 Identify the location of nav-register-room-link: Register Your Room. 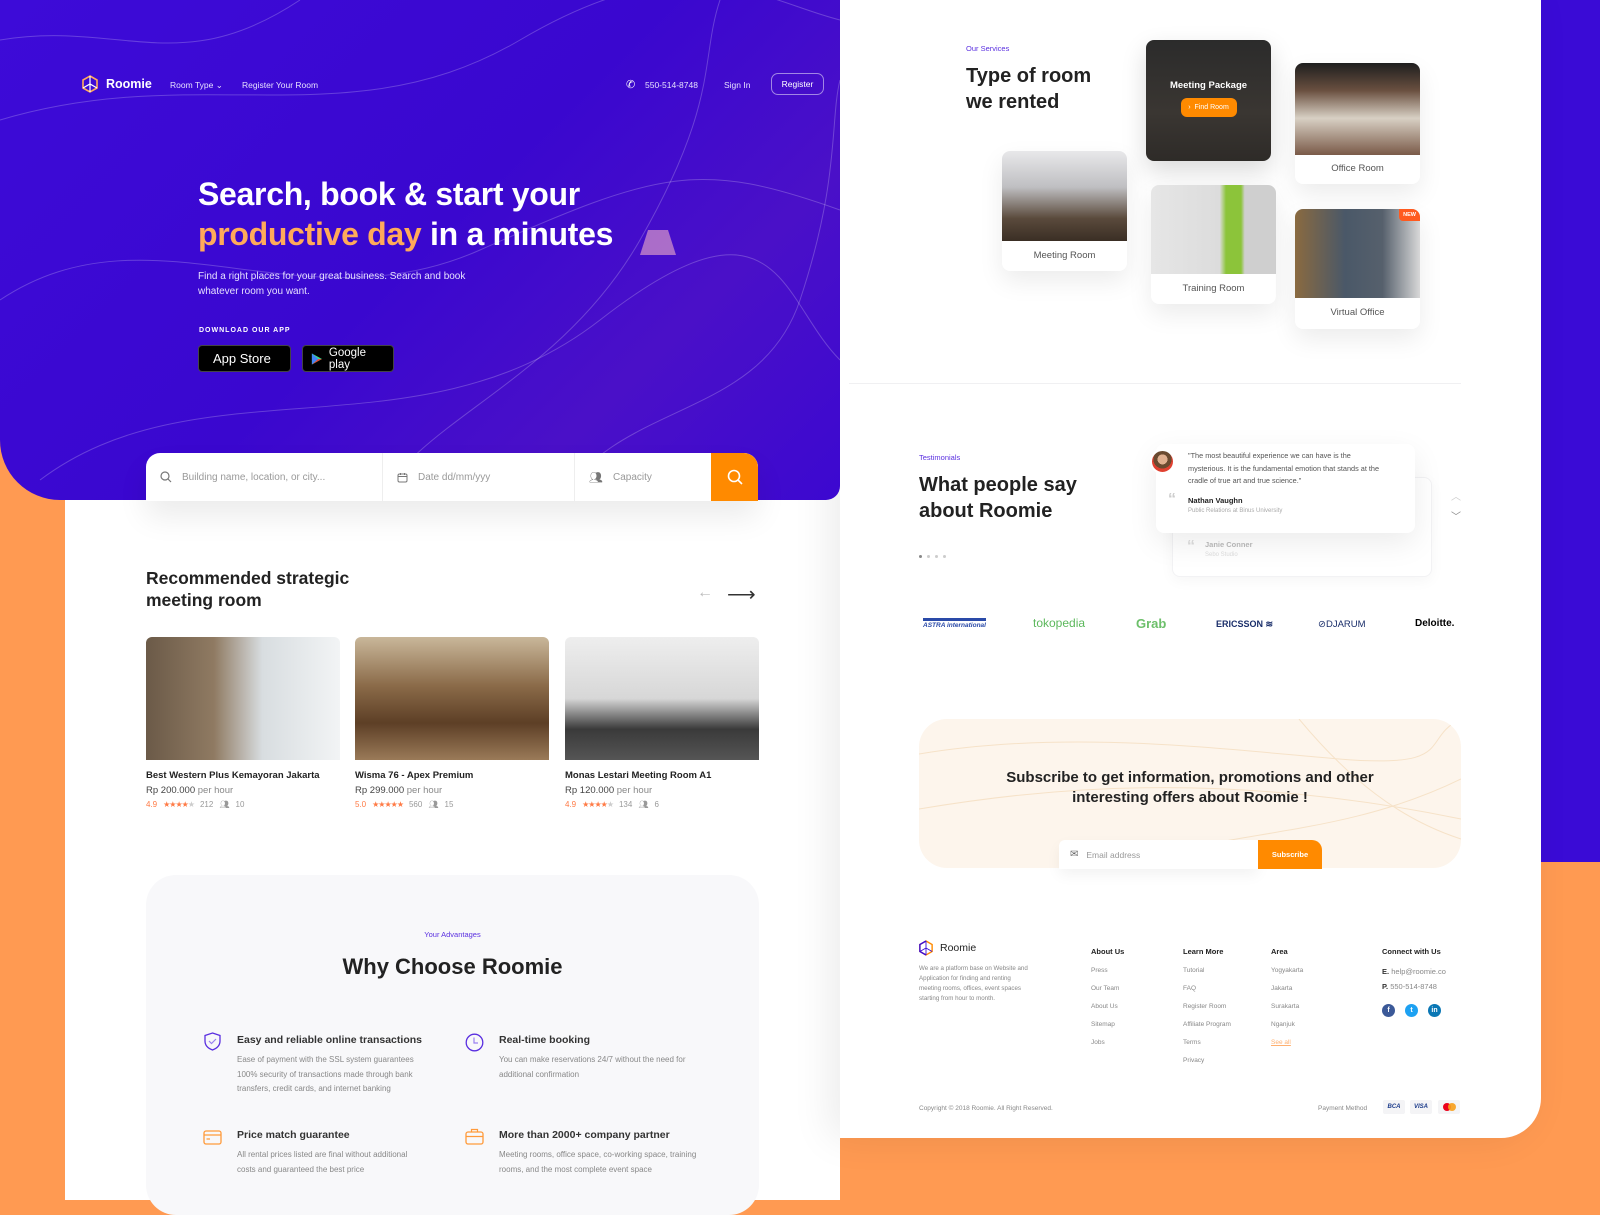
(280, 85).